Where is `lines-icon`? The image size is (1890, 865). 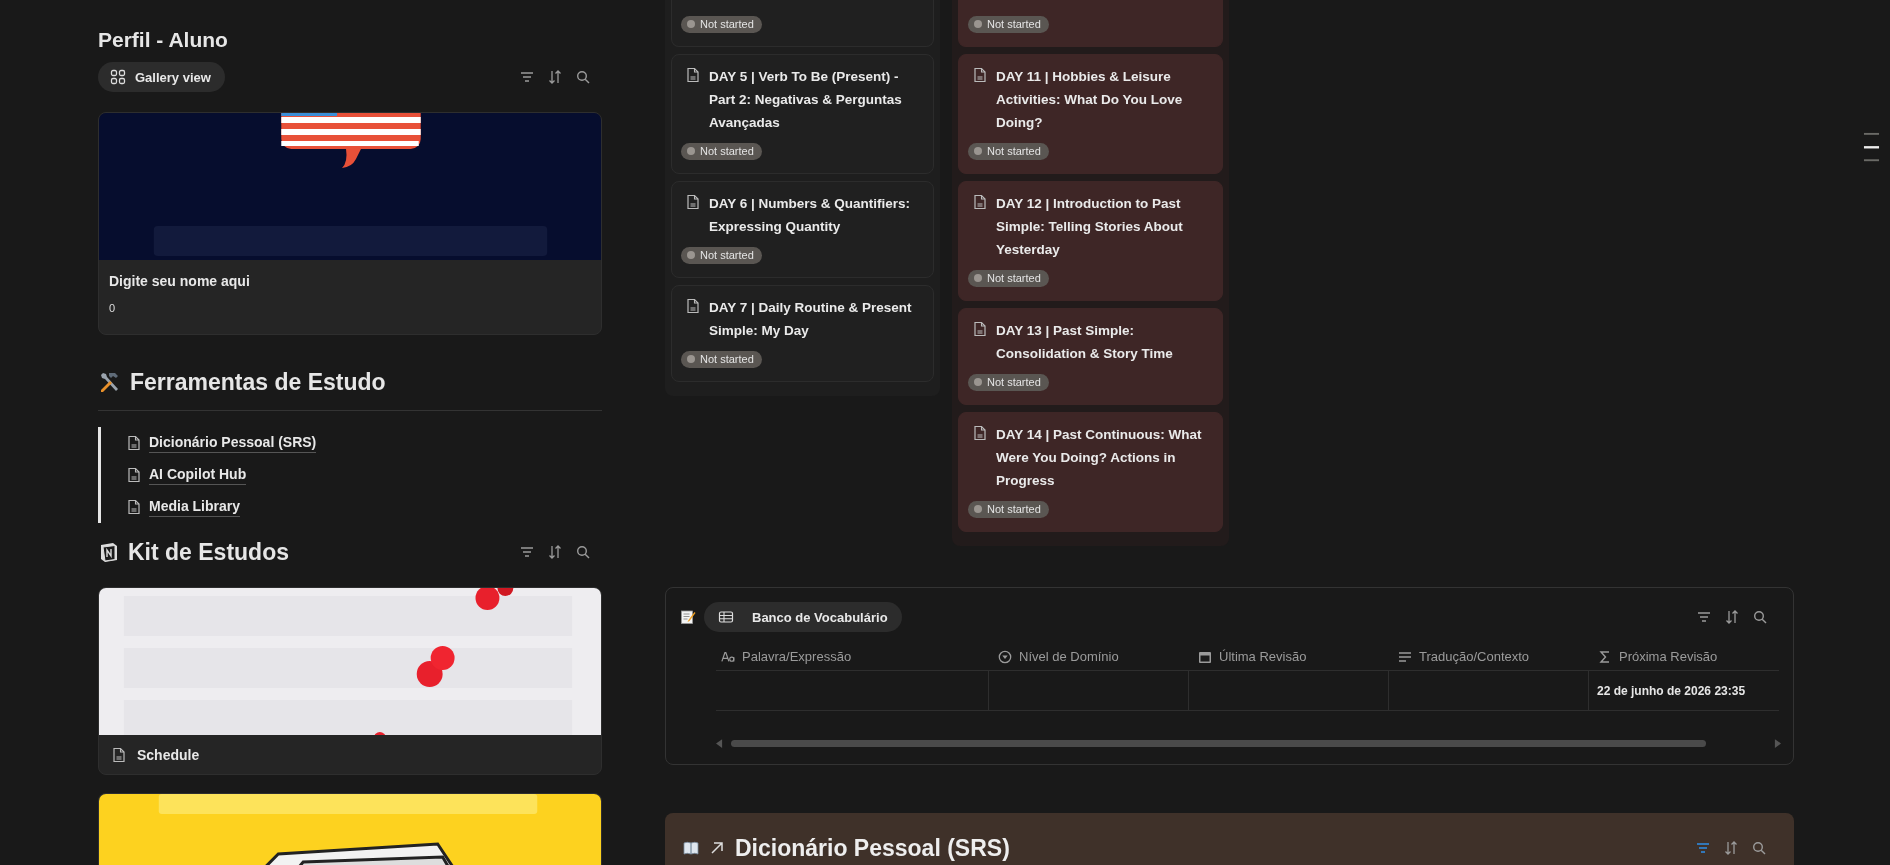
lines-icon is located at coordinates (1405, 656).